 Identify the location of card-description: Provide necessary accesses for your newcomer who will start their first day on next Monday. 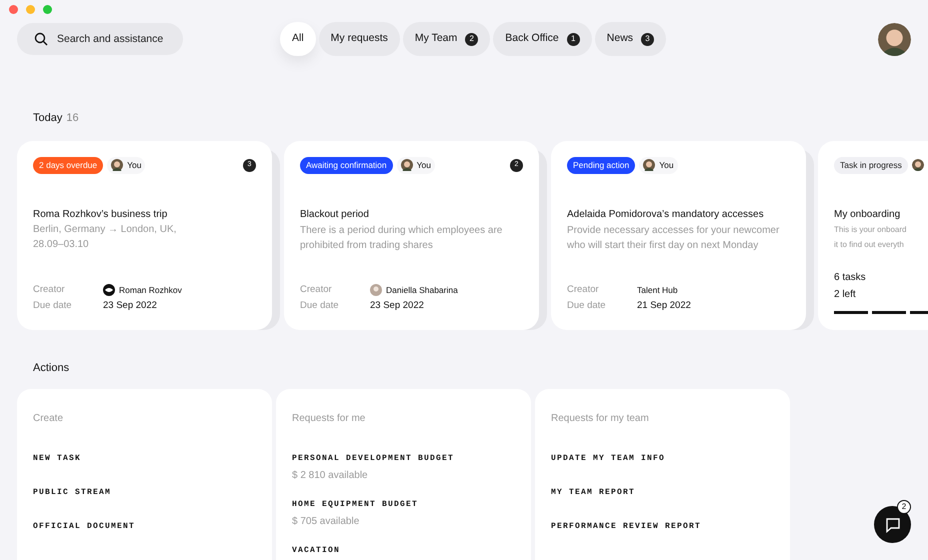
(673, 238).